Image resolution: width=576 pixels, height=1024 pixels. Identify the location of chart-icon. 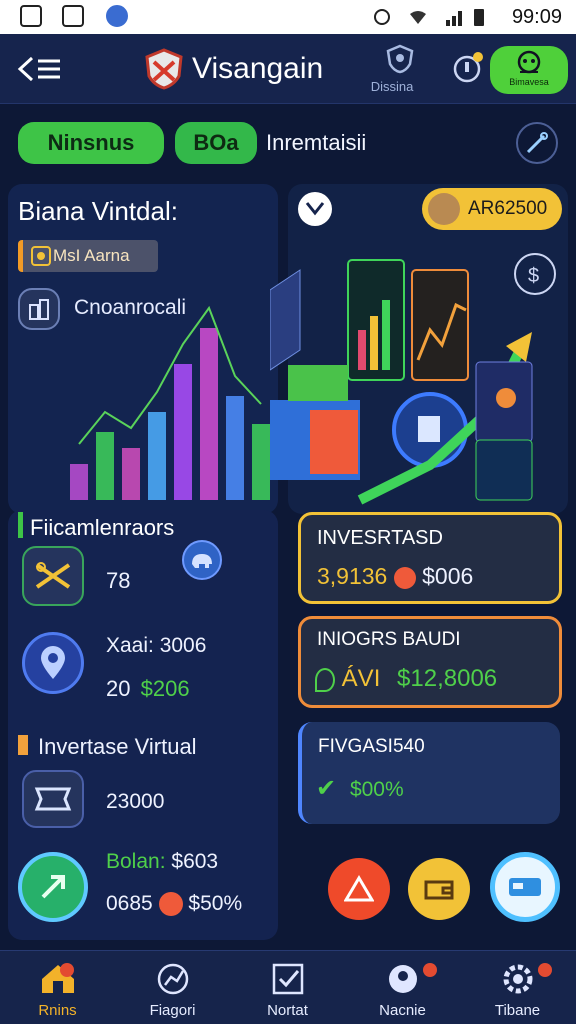
(172, 979).